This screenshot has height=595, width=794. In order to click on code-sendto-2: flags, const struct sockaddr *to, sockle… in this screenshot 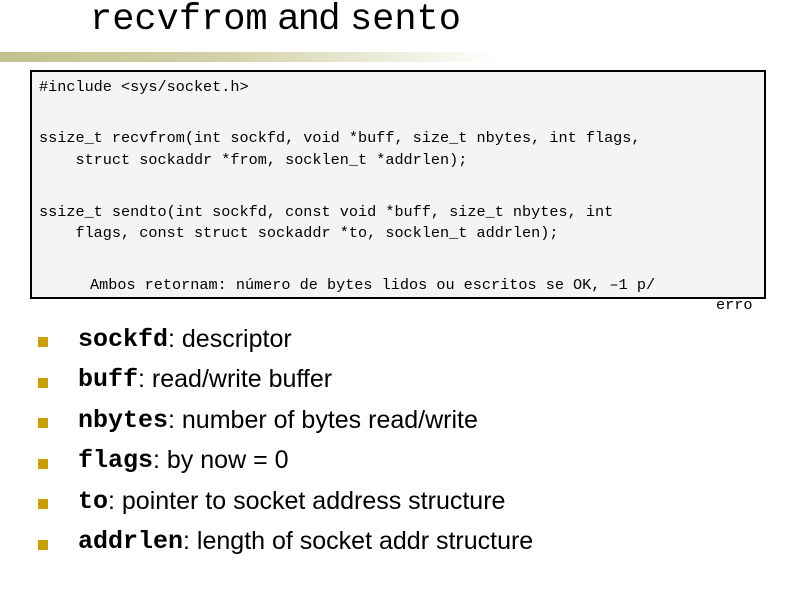, I will do `click(299, 233)`.